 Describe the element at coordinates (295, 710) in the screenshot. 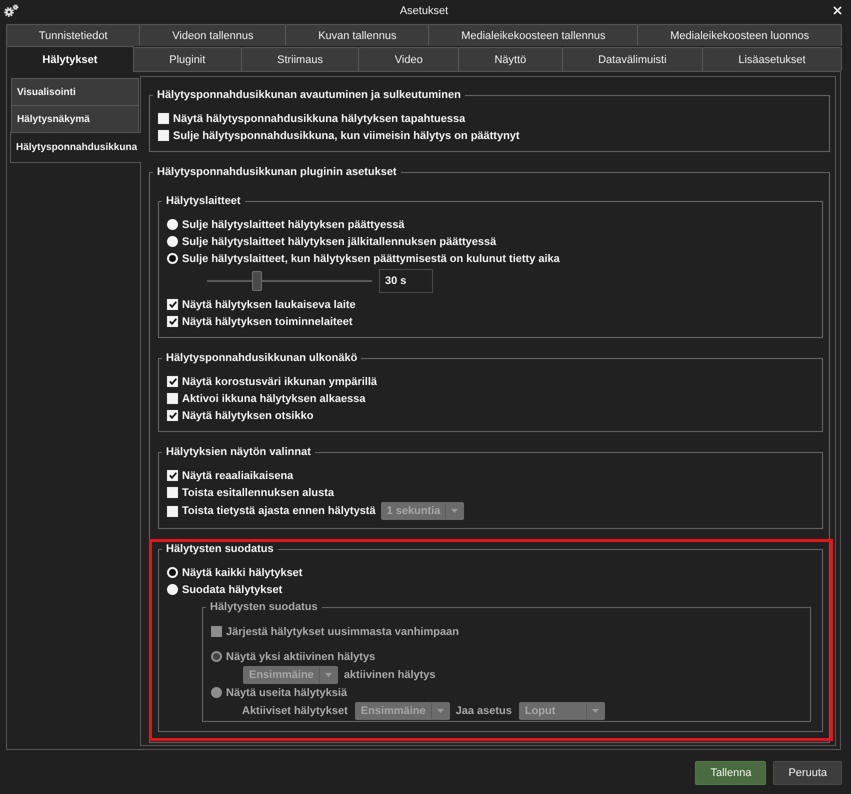

I see `option-label: Aktiiviset hälytykset` at that location.